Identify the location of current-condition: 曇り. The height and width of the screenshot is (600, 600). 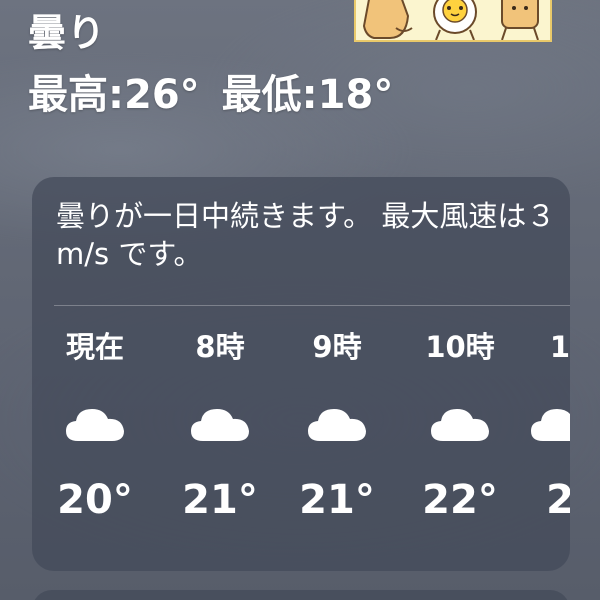
(67, 33).